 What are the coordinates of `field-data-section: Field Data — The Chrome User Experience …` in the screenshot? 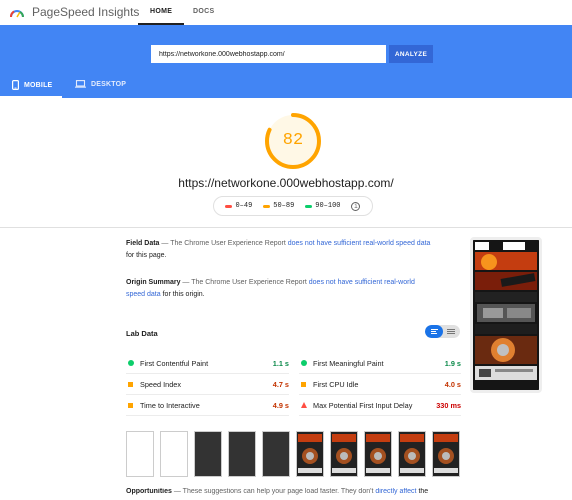 It's located at (278, 249).